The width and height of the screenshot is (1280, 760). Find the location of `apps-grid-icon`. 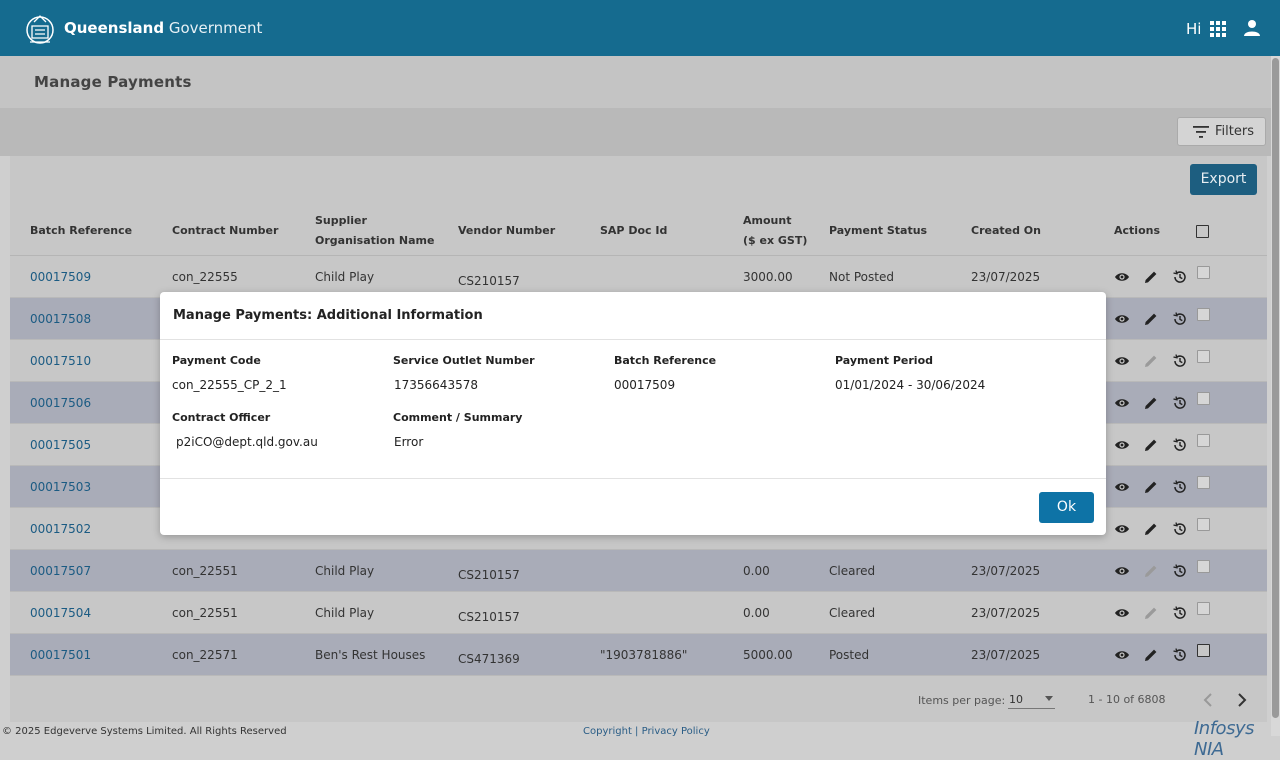

apps-grid-icon is located at coordinates (1218, 29).